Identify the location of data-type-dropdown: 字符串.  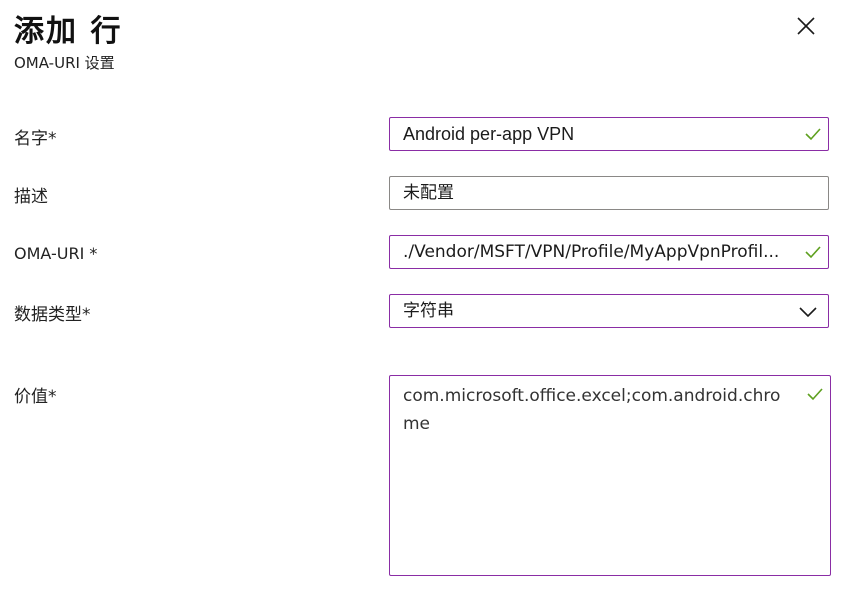
(609, 311).